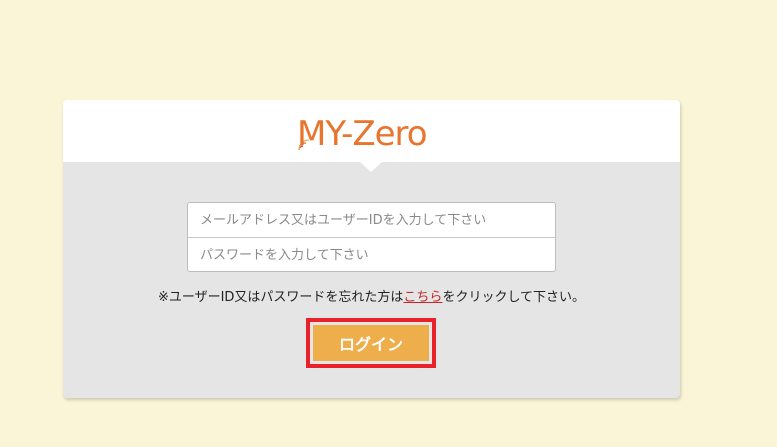 The image size is (777, 447). Describe the element at coordinates (362, 133) in the screenshot. I see `logo-text: MY-Zero` at that location.